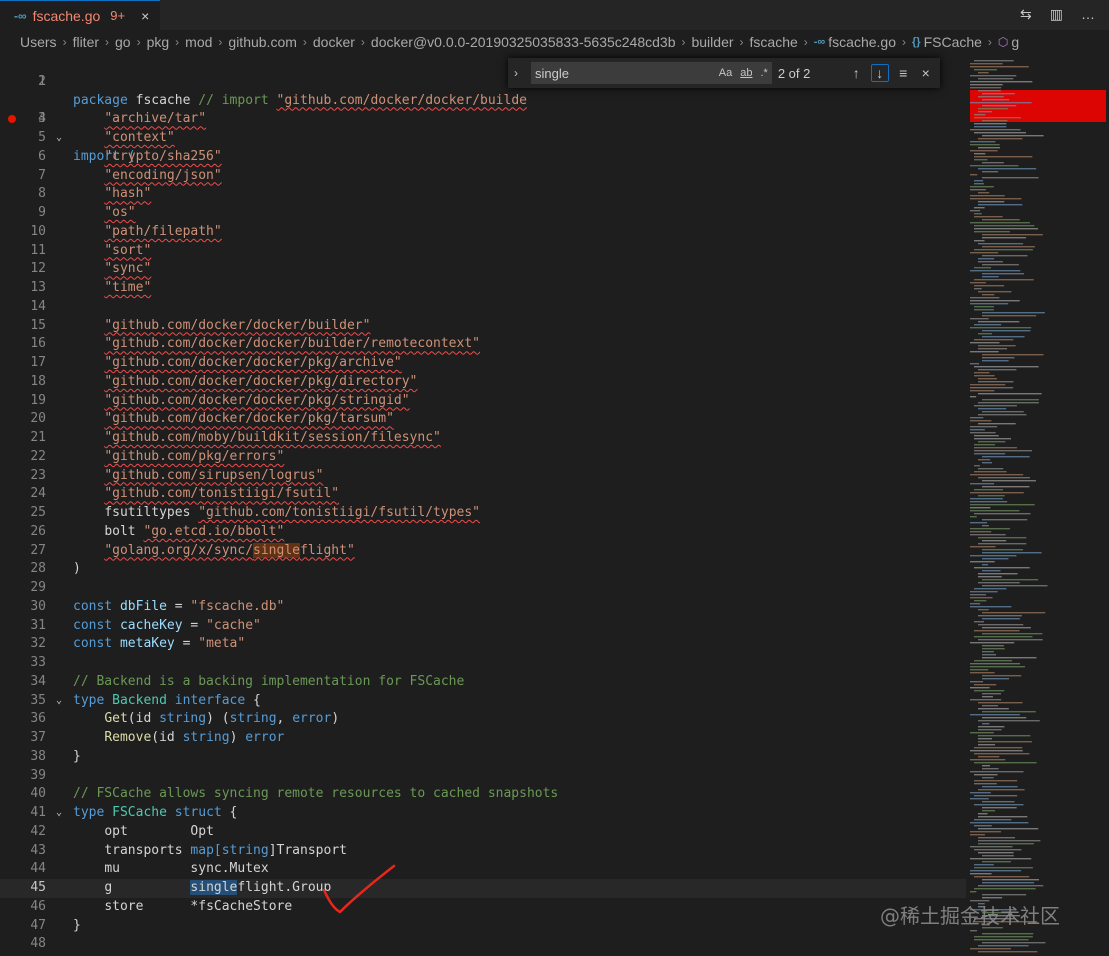  What do you see at coordinates (926, 73) in the screenshot?
I see `close-find-icon: ×` at bounding box center [926, 73].